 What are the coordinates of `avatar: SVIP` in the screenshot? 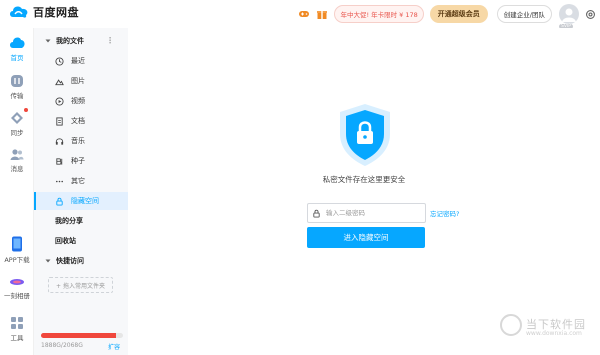 It's located at (569, 16).